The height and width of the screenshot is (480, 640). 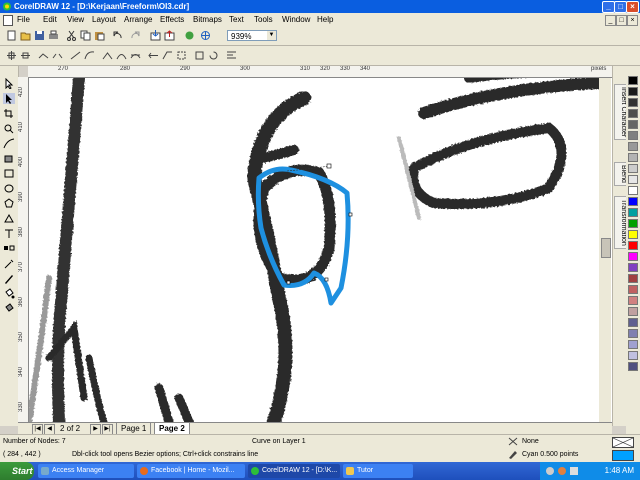 I want to click on polygon-tool-icon, so click(x=9, y=203).